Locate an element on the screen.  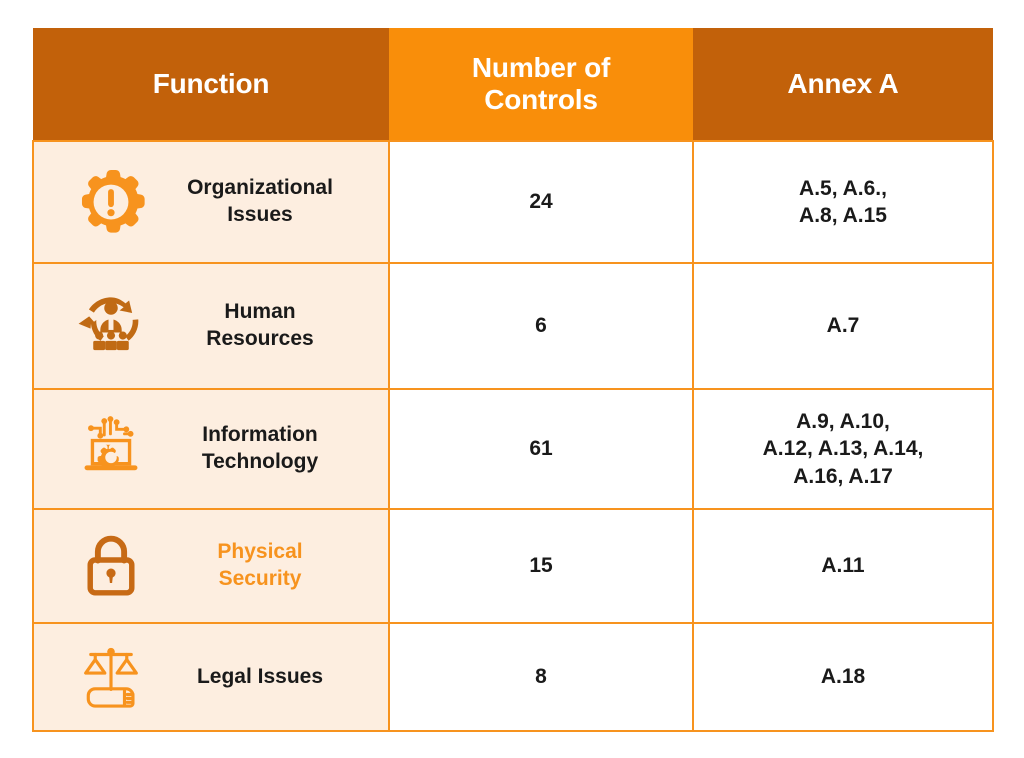
annex-line: A.11 is located at coordinates (843, 566).